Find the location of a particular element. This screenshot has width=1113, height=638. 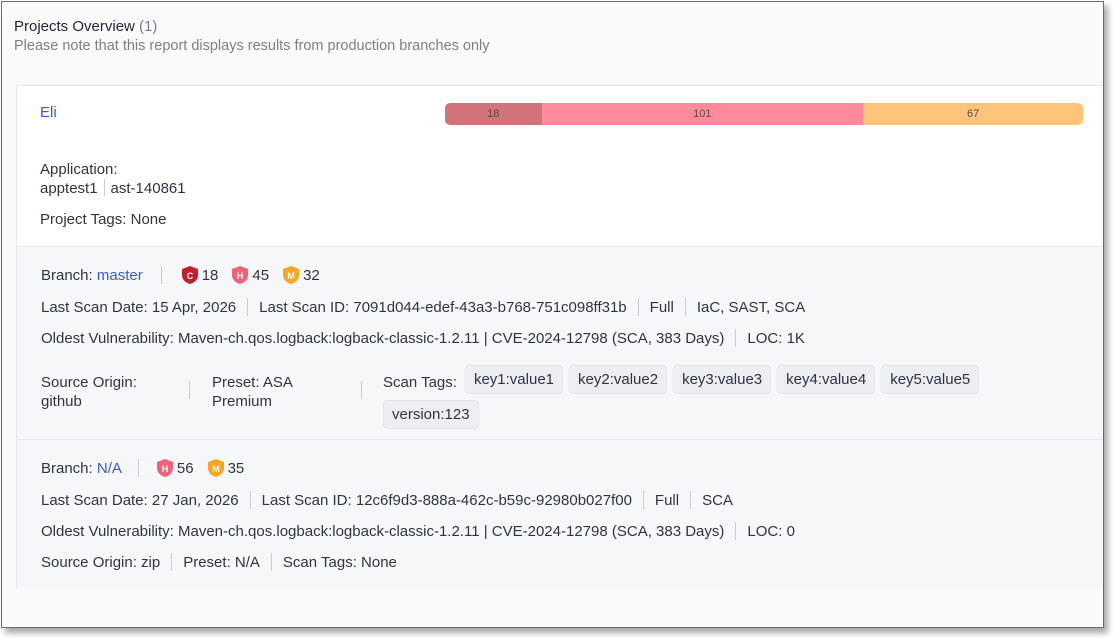

high-count: 56 is located at coordinates (185, 468).